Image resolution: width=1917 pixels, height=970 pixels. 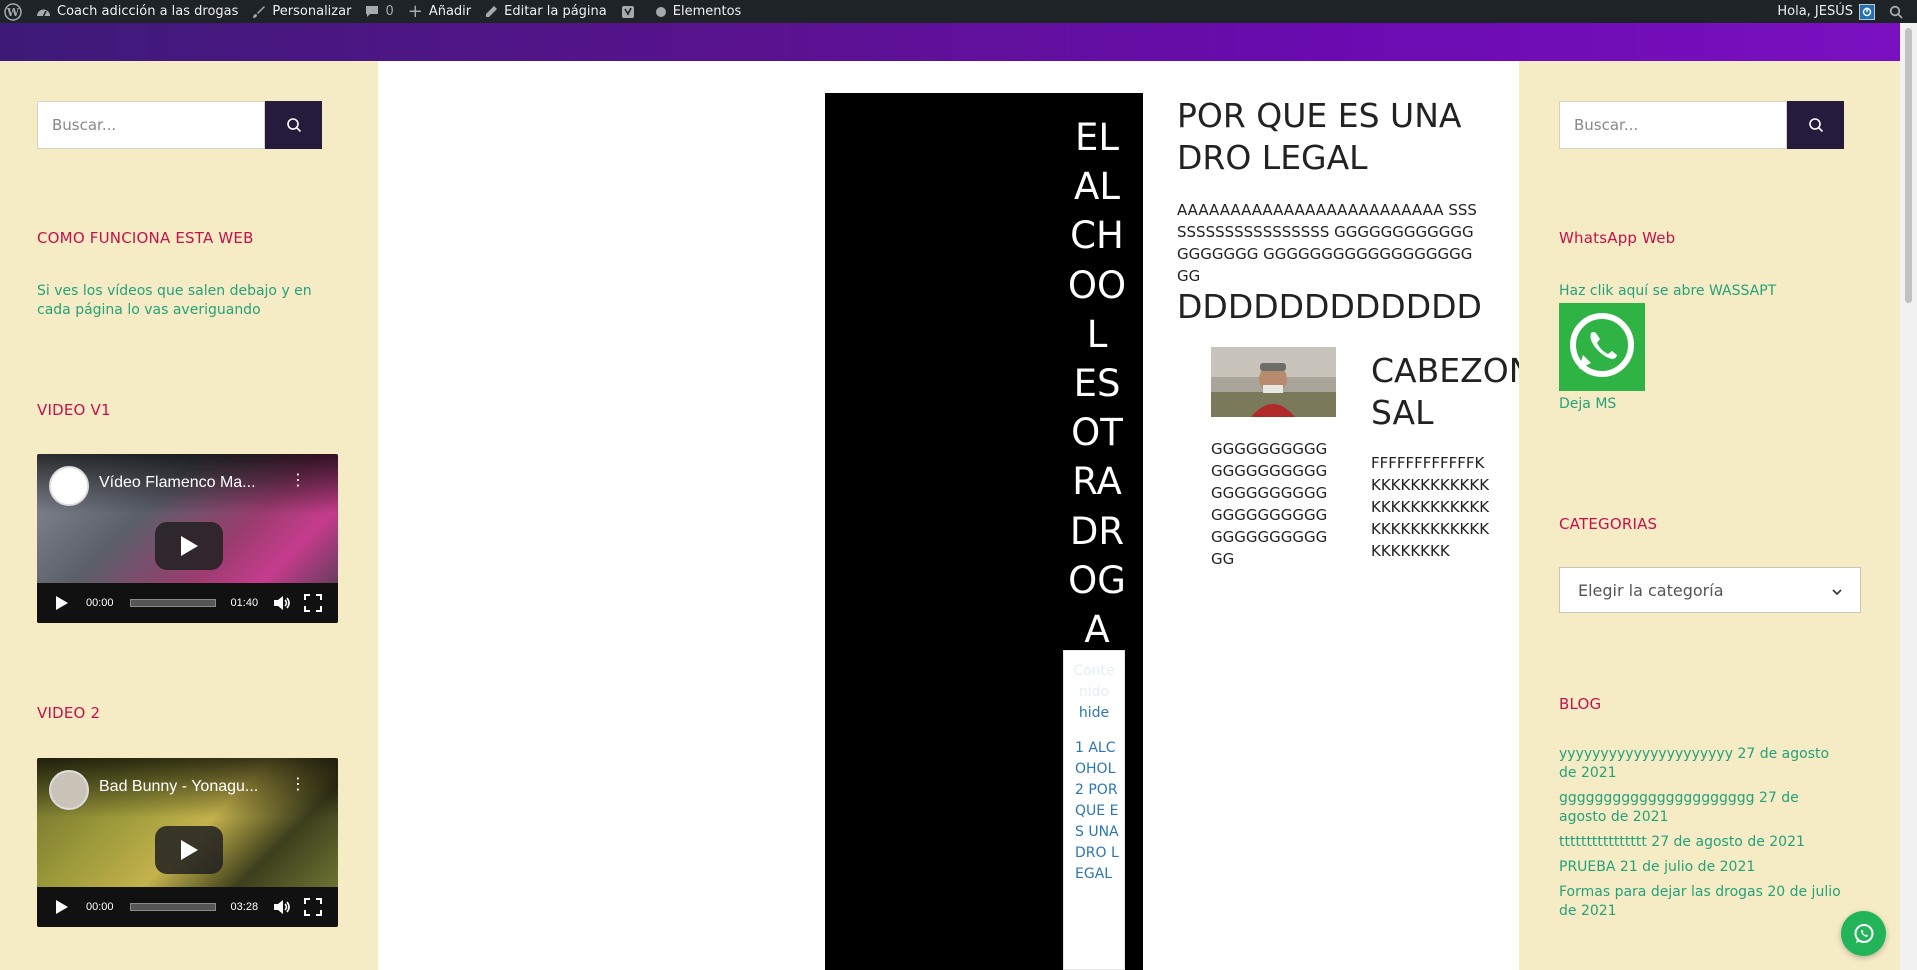 I want to click on svg-text: W, so click(x=13, y=12).